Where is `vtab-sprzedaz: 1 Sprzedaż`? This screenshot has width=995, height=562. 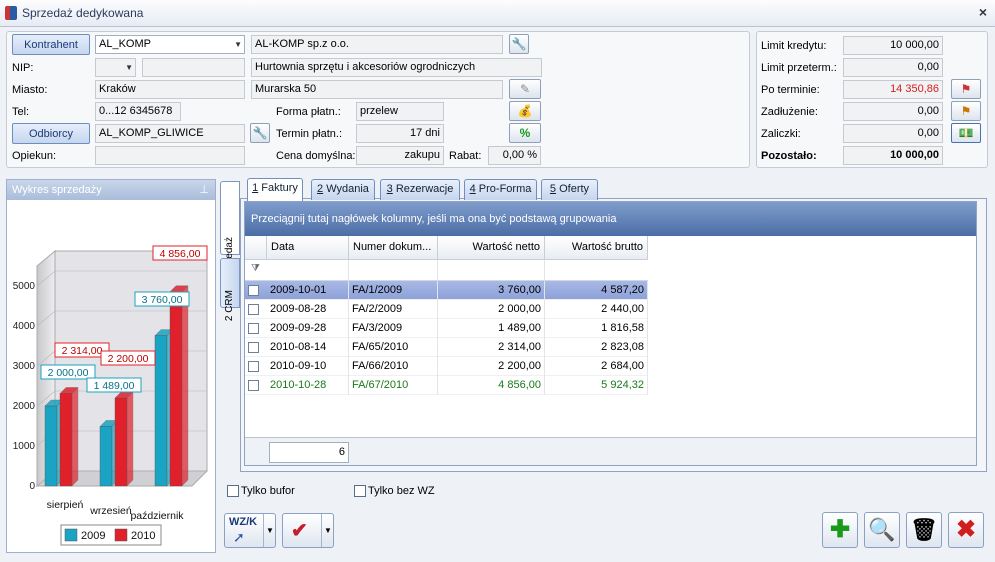 vtab-sprzedaz: 1 Sprzedaż is located at coordinates (230, 234).